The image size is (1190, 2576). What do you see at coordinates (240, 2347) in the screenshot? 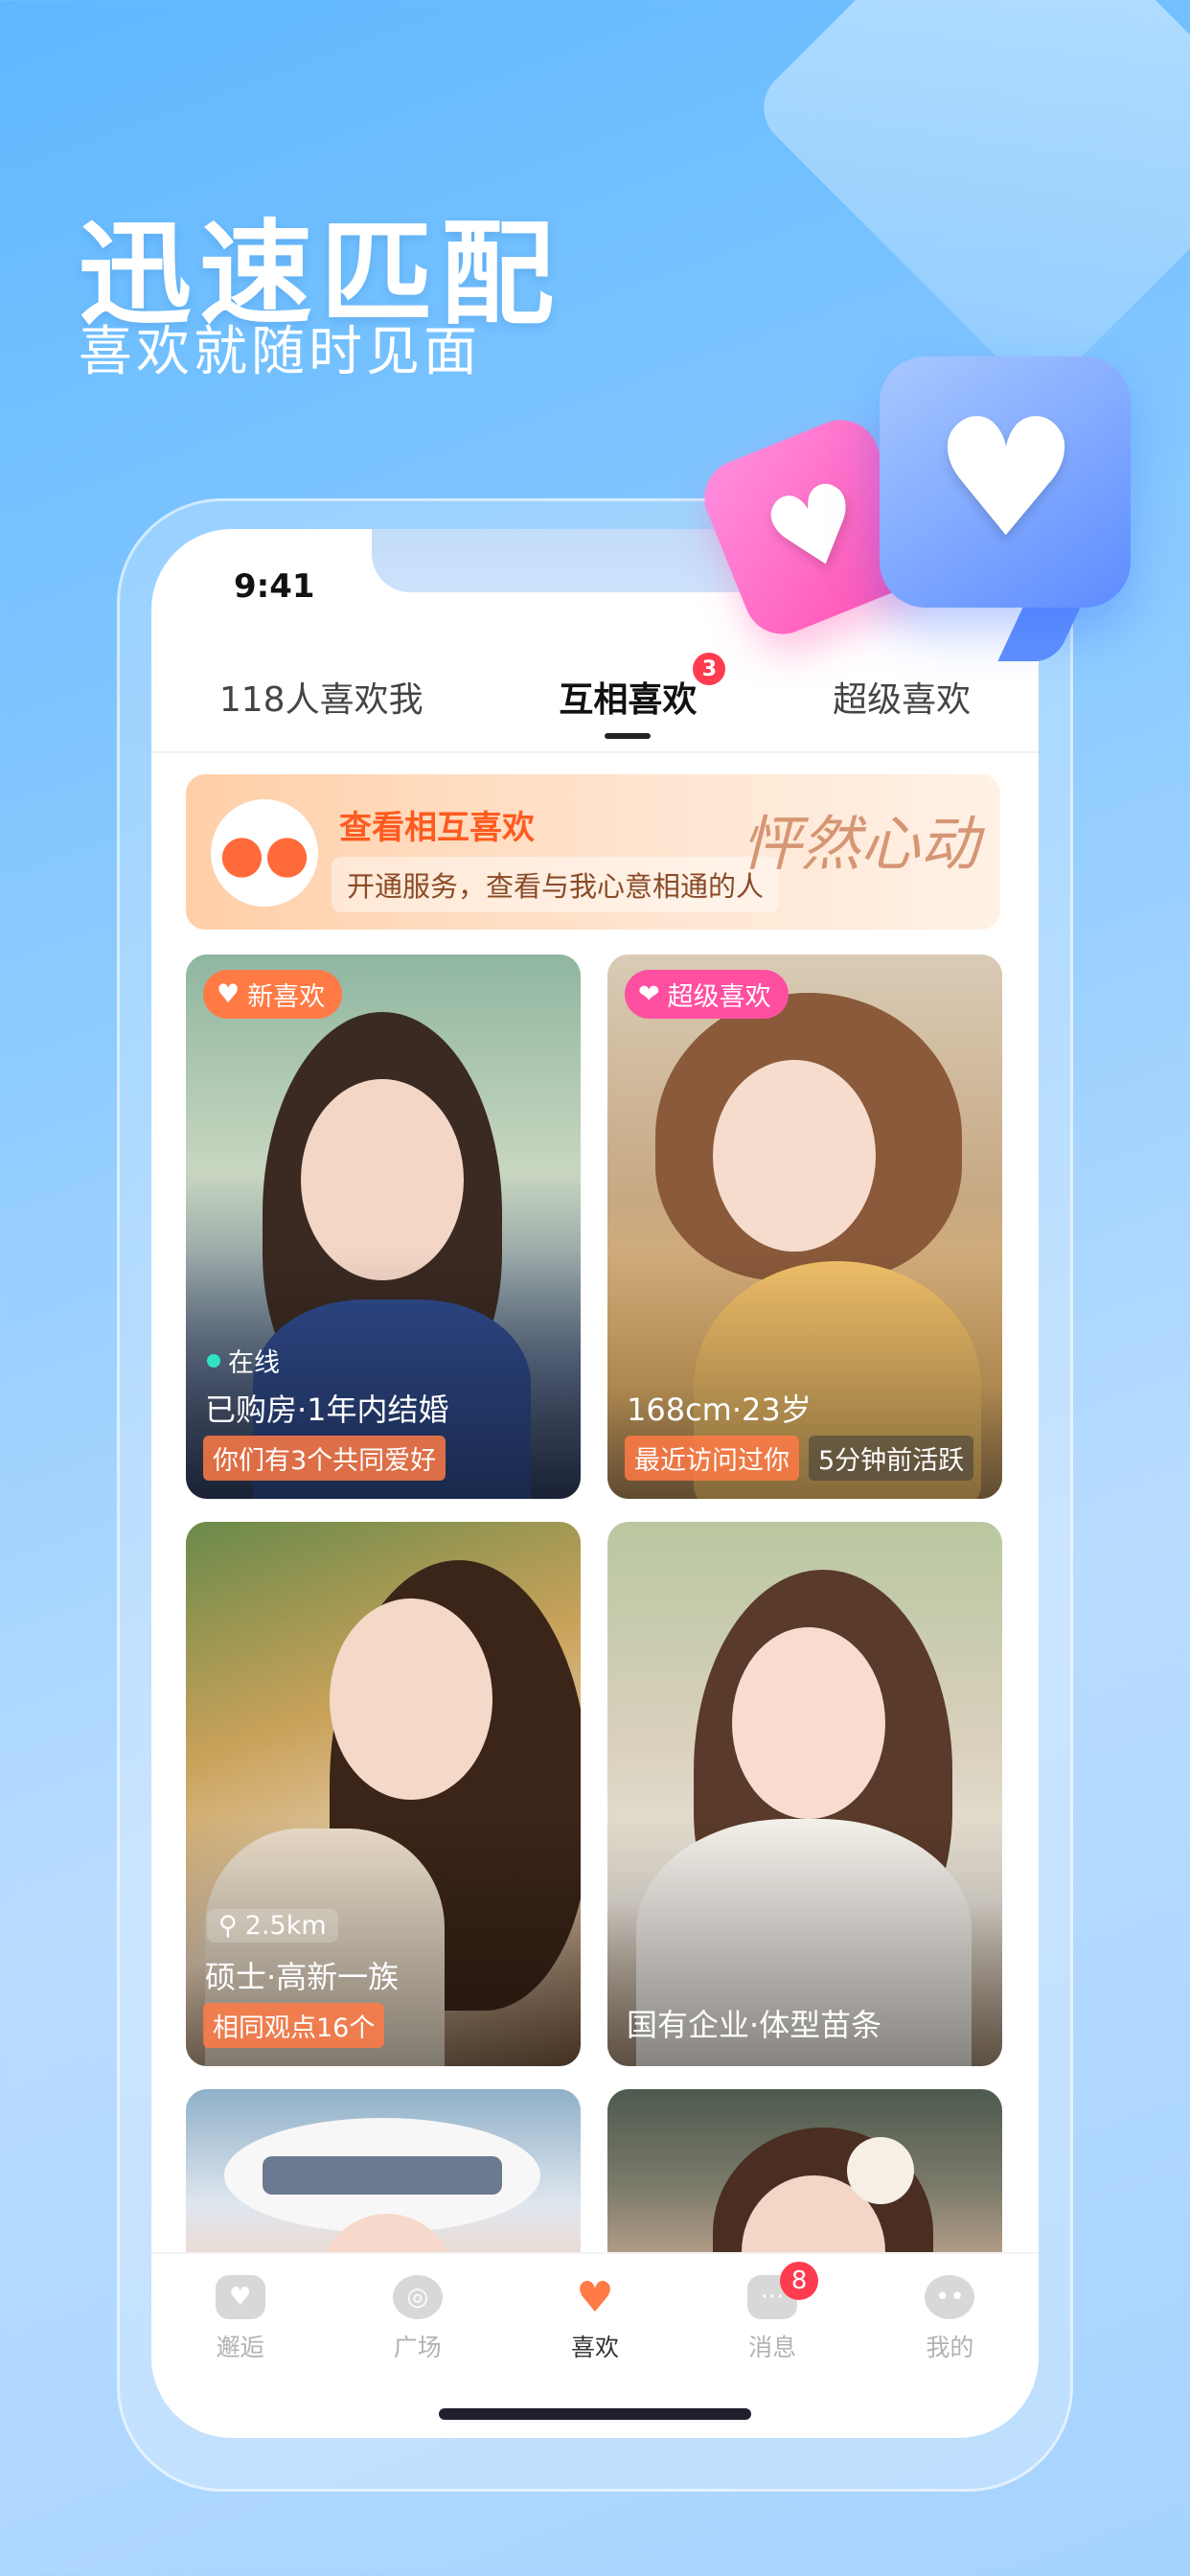
I see `tab-label: 邂逅` at bounding box center [240, 2347].